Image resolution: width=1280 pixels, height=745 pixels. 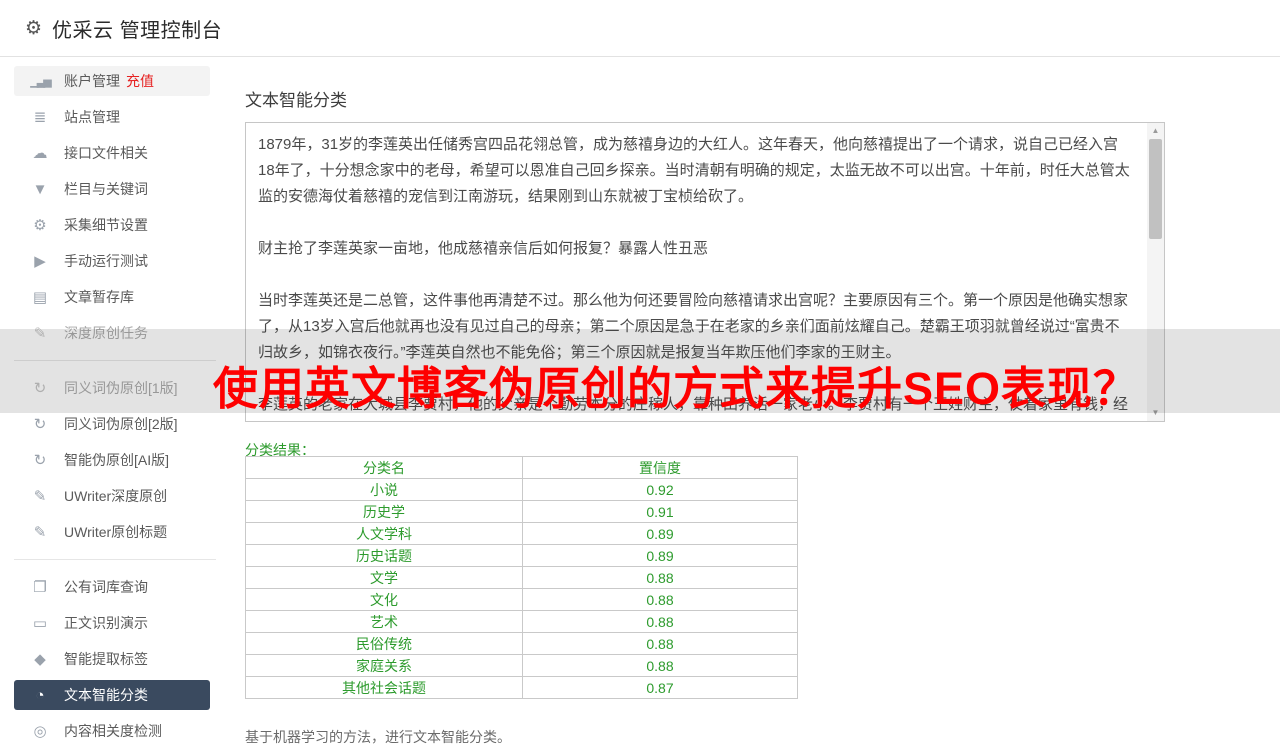 I want to click on category-name-cell: 其他社会话题, so click(x=384, y=687).